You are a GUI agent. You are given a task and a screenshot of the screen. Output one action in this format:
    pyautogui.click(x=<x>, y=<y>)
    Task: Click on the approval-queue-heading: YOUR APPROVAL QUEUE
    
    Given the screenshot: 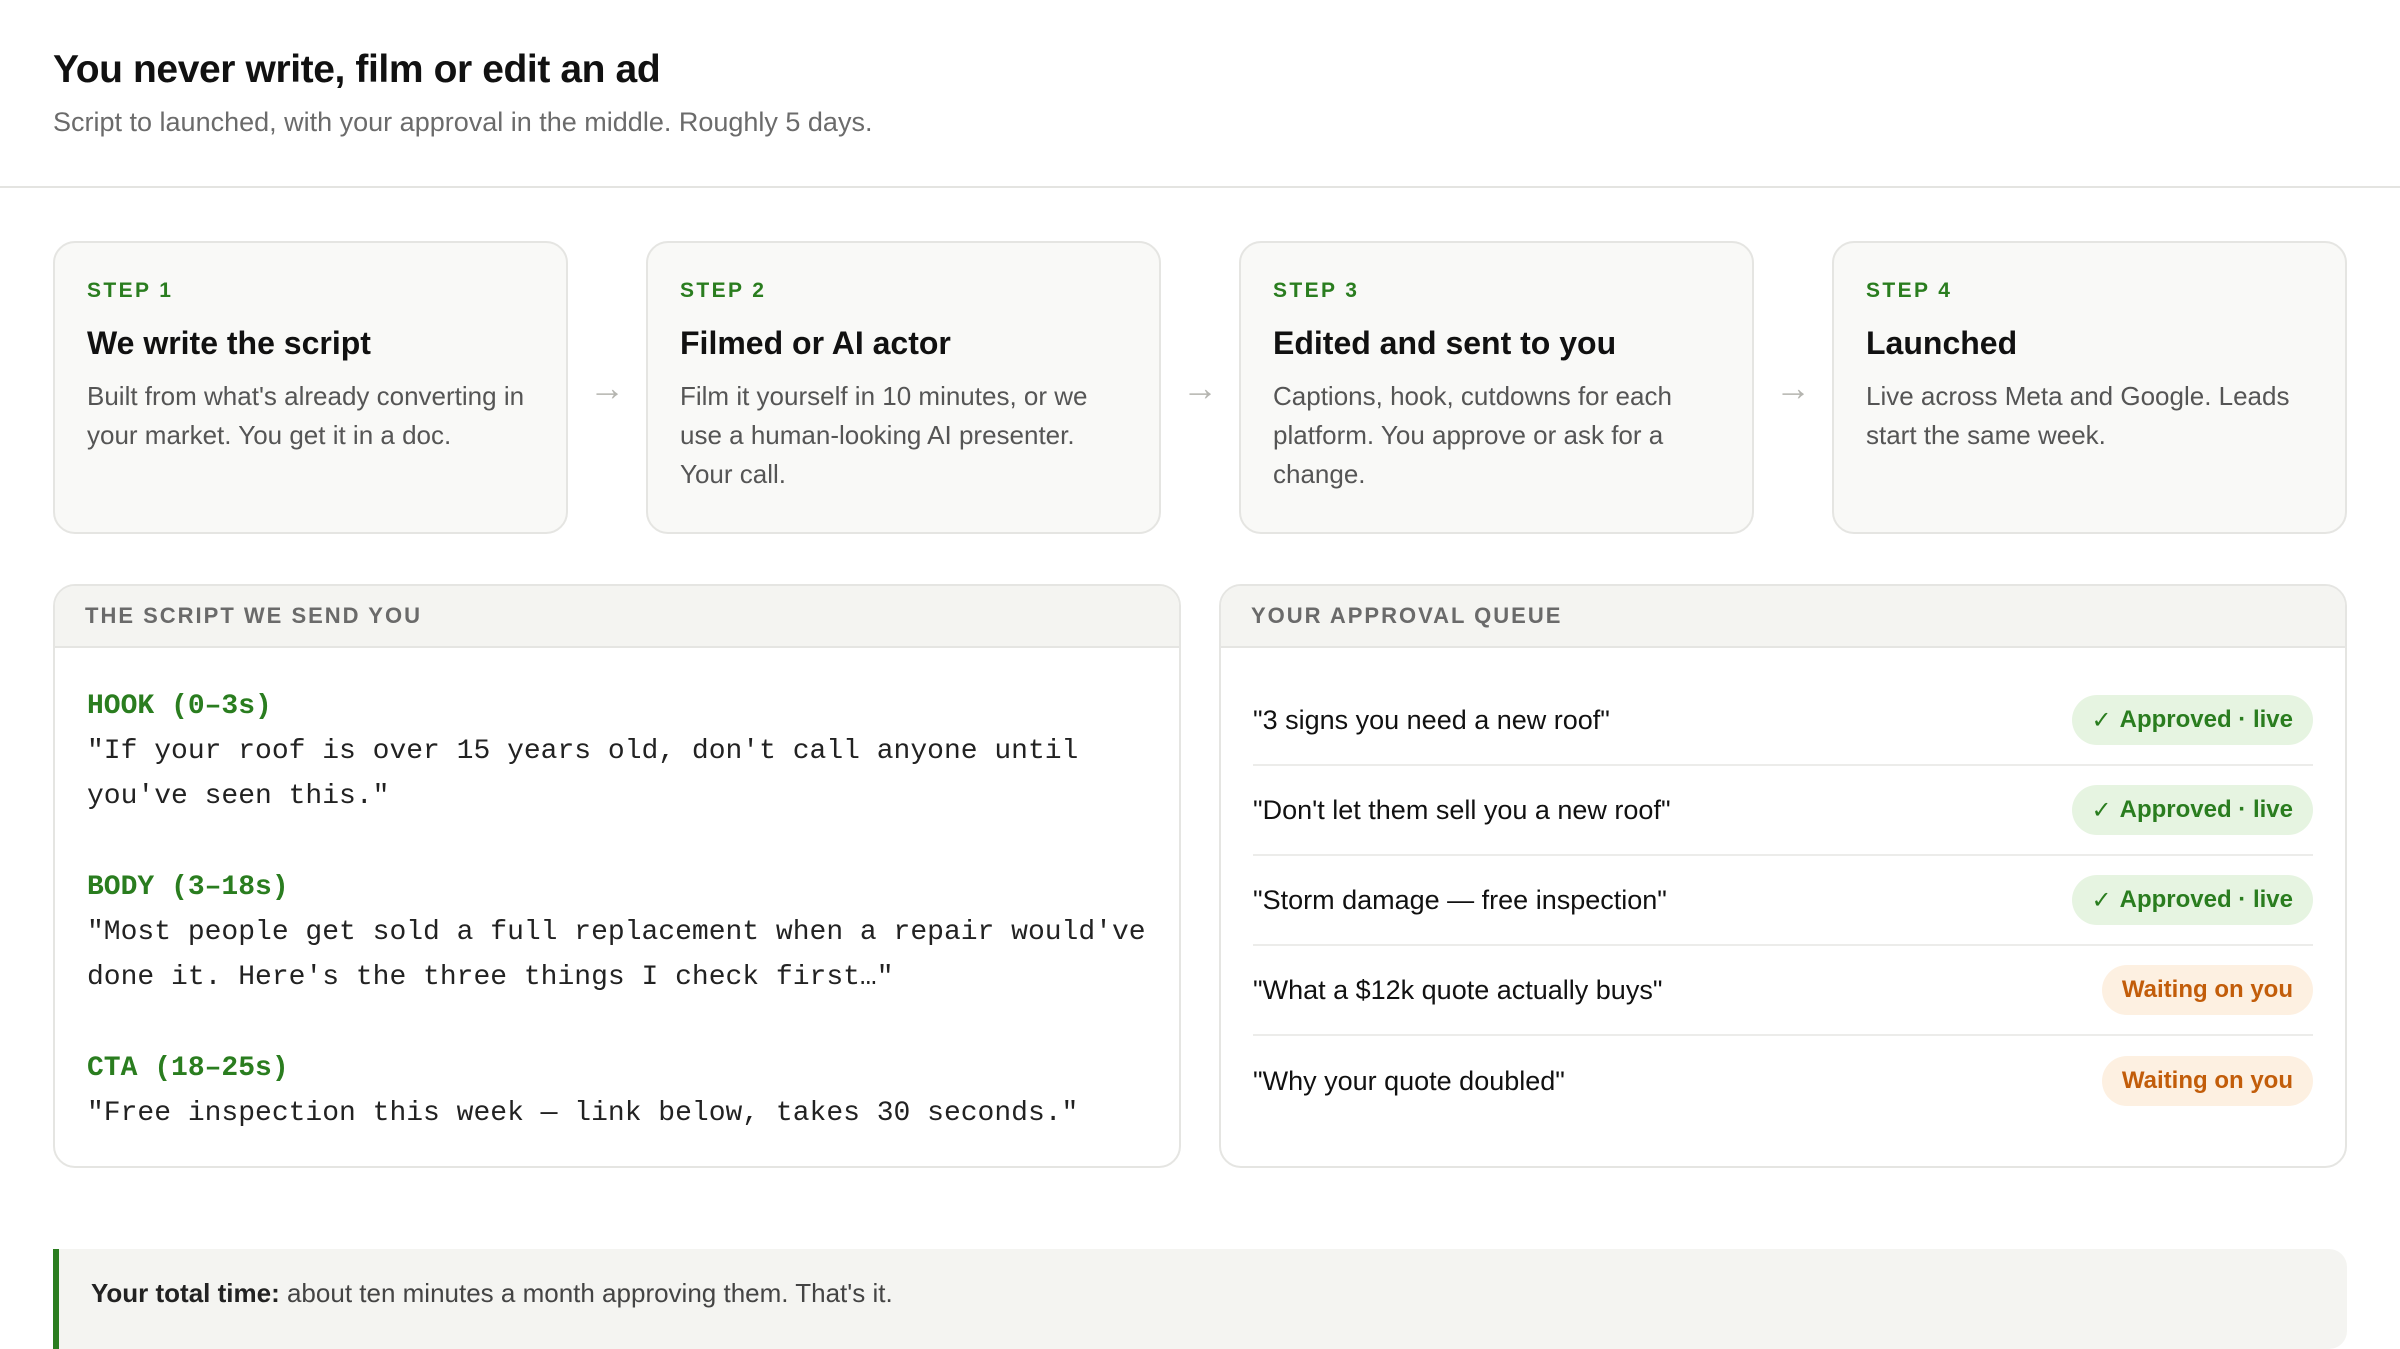 What is the action you would take?
    pyautogui.click(x=1783, y=617)
    